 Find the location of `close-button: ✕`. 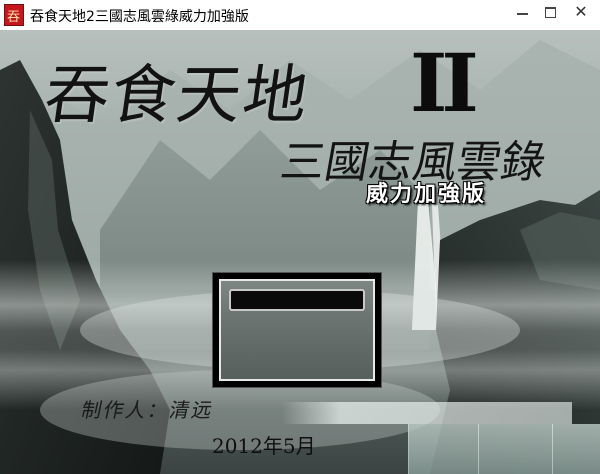

close-button: ✕ is located at coordinates (581, 12).